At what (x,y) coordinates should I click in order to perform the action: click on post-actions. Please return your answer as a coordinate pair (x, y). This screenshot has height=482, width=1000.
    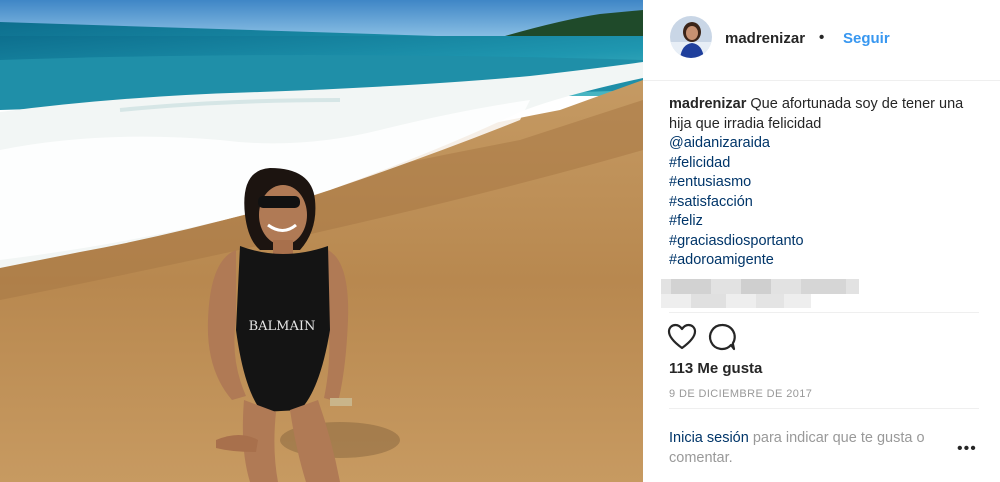
    Looking at the image, I should click on (727, 337).